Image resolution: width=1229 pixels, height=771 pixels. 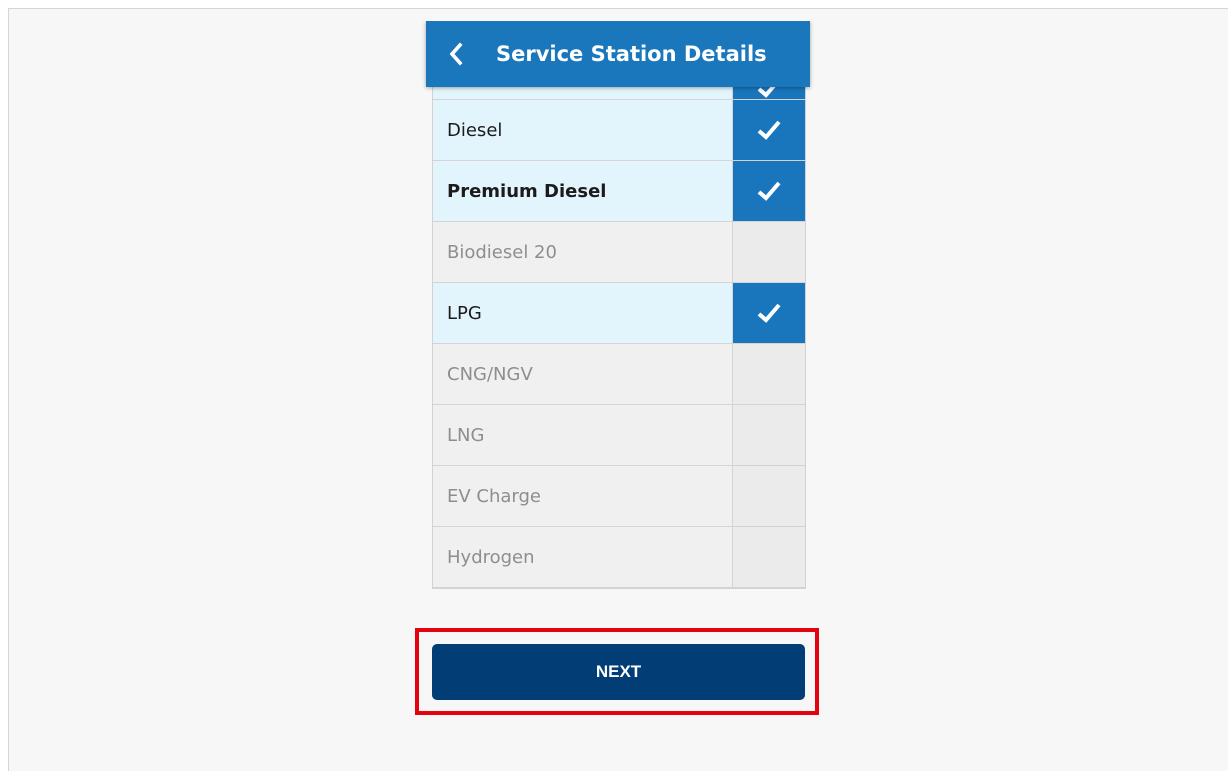 I want to click on fuel-row: EV Charge, so click(x=619, y=496).